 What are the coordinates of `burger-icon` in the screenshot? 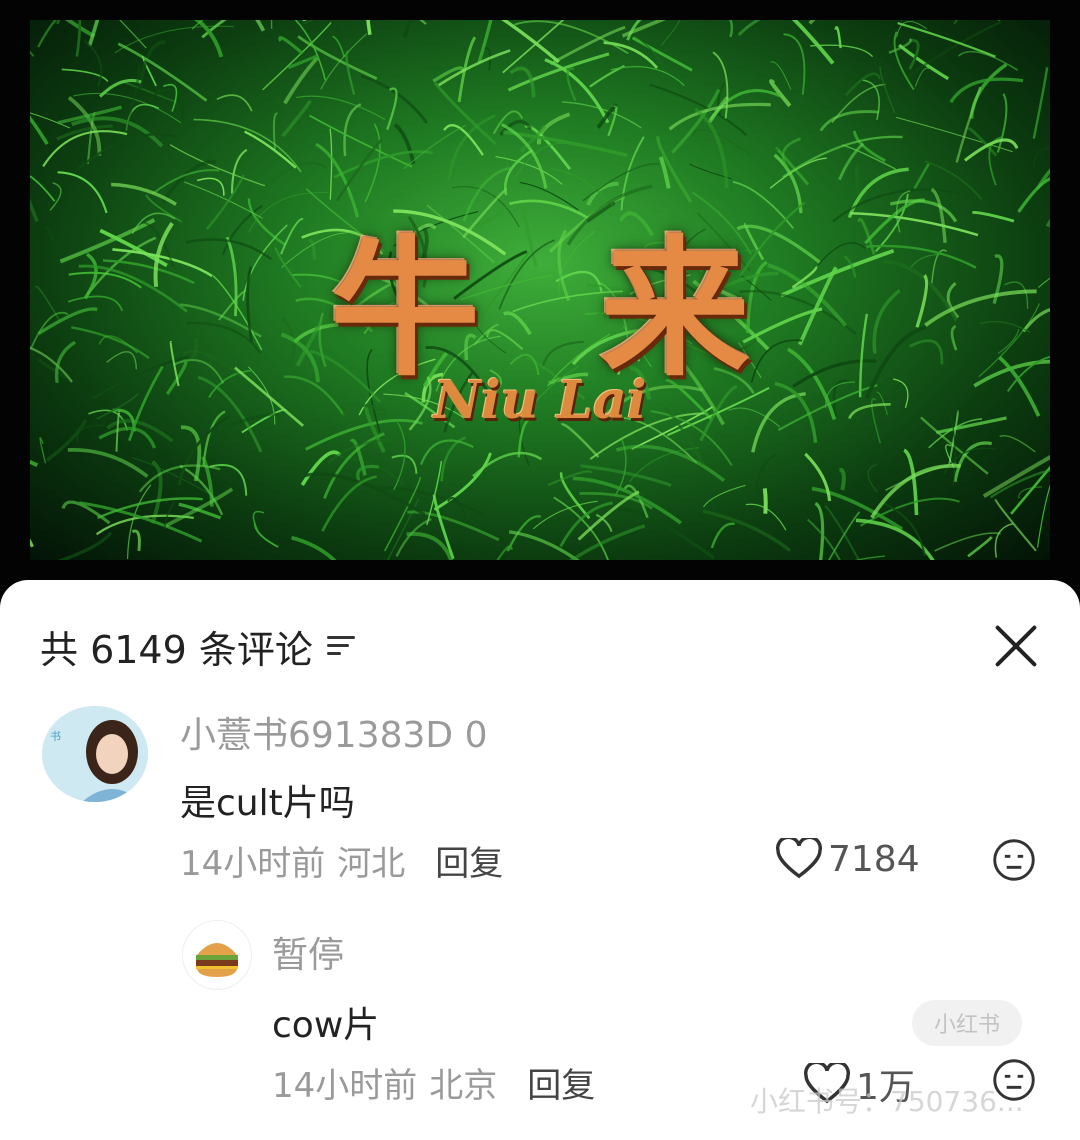 It's located at (217, 955).